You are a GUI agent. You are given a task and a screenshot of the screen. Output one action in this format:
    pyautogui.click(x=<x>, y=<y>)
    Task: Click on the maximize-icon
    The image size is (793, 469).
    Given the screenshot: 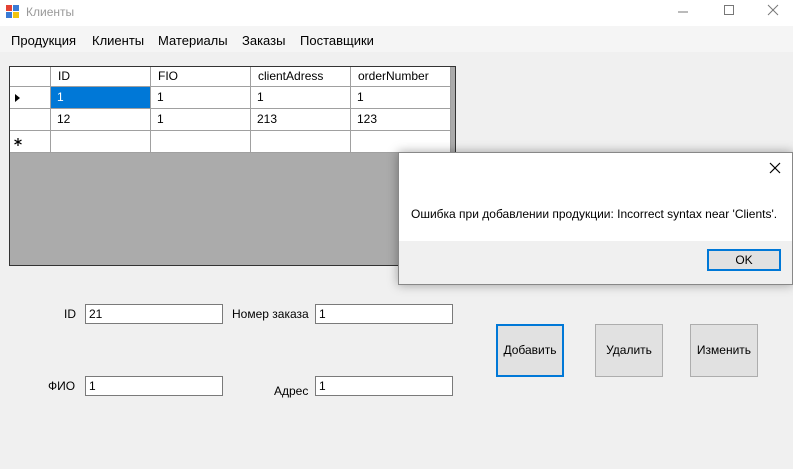 What is the action you would take?
    pyautogui.click(x=729, y=10)
    